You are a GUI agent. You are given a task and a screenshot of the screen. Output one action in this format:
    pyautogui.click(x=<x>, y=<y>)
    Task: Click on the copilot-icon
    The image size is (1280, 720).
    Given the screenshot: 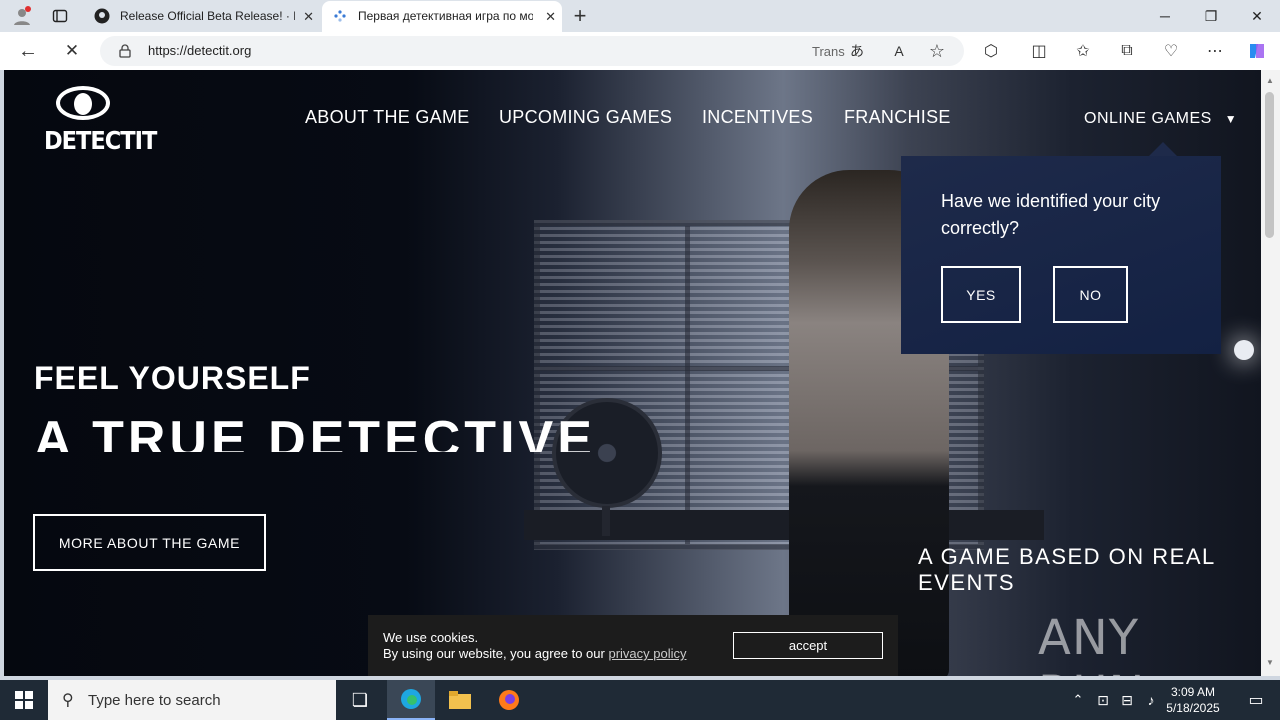 What is the action you would take?
    pyautogui.click(x=1257, y=51)
    